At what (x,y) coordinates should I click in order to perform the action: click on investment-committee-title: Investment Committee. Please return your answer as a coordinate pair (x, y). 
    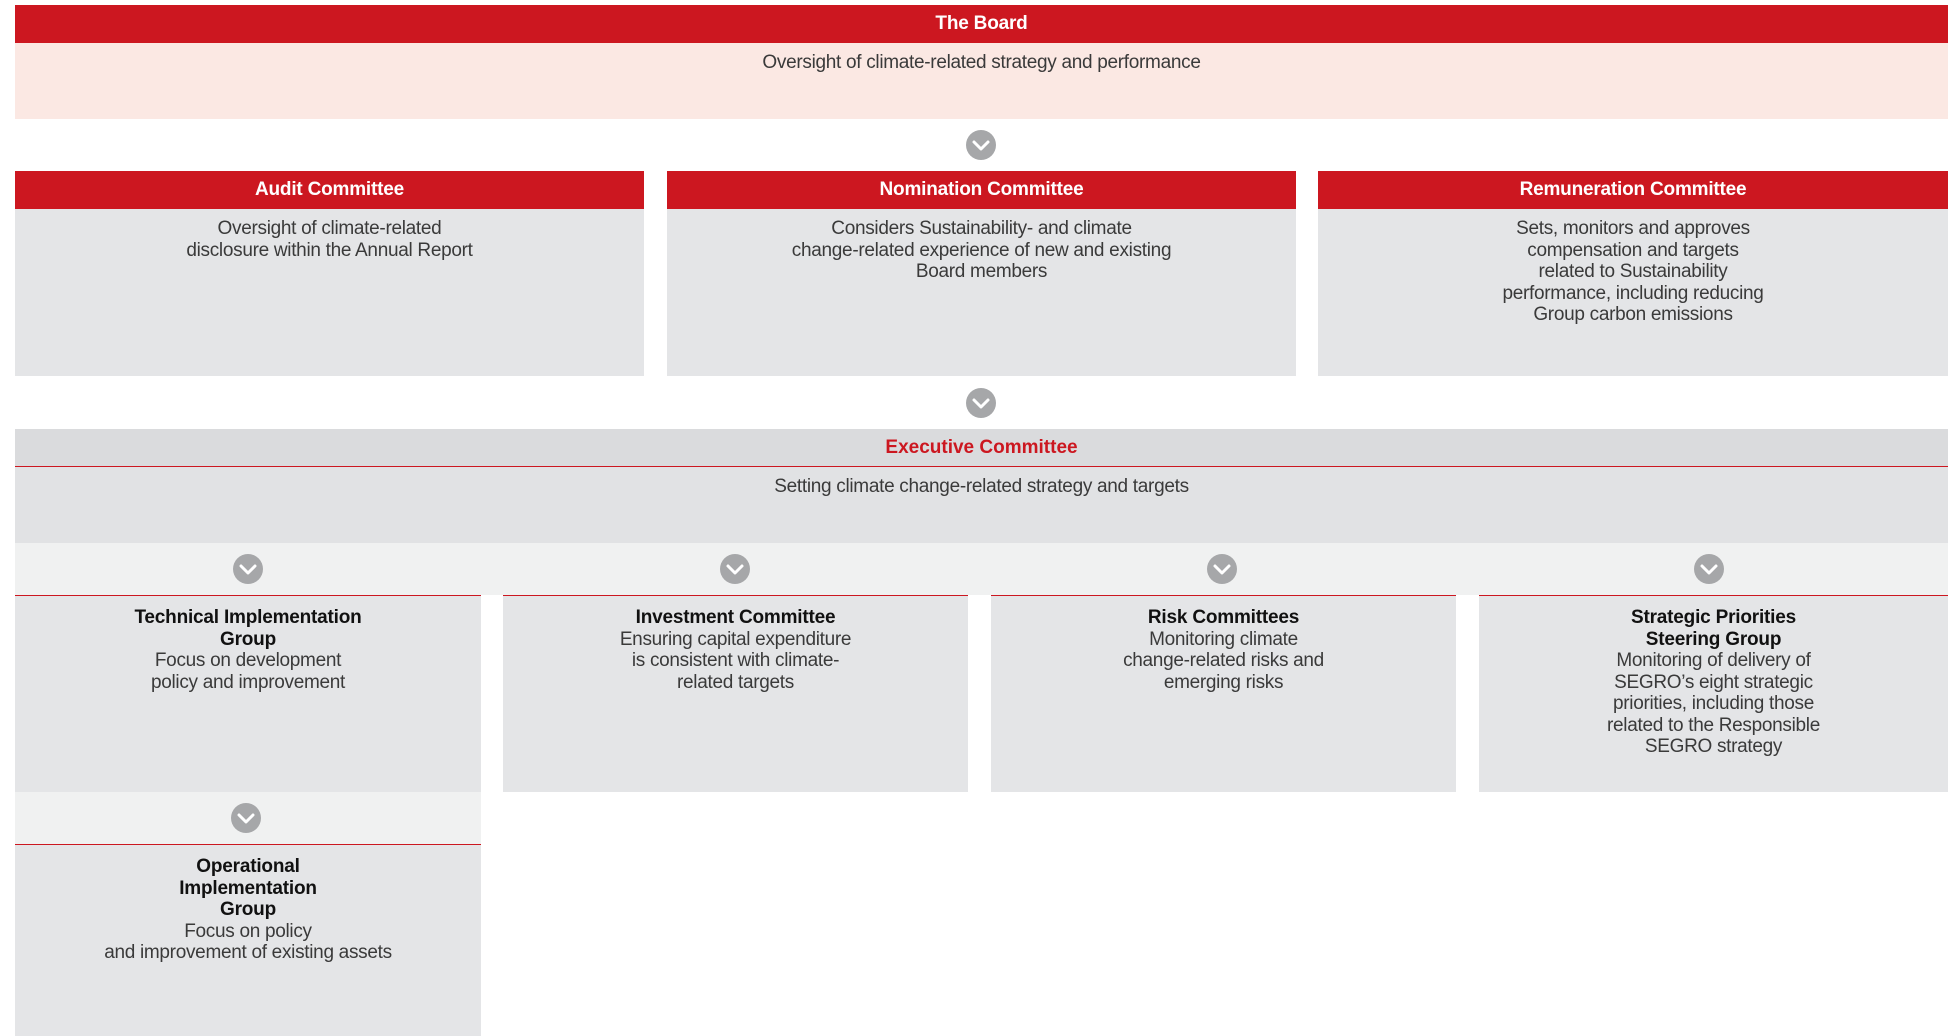
    Looking at the image, I should click on (735, 617).